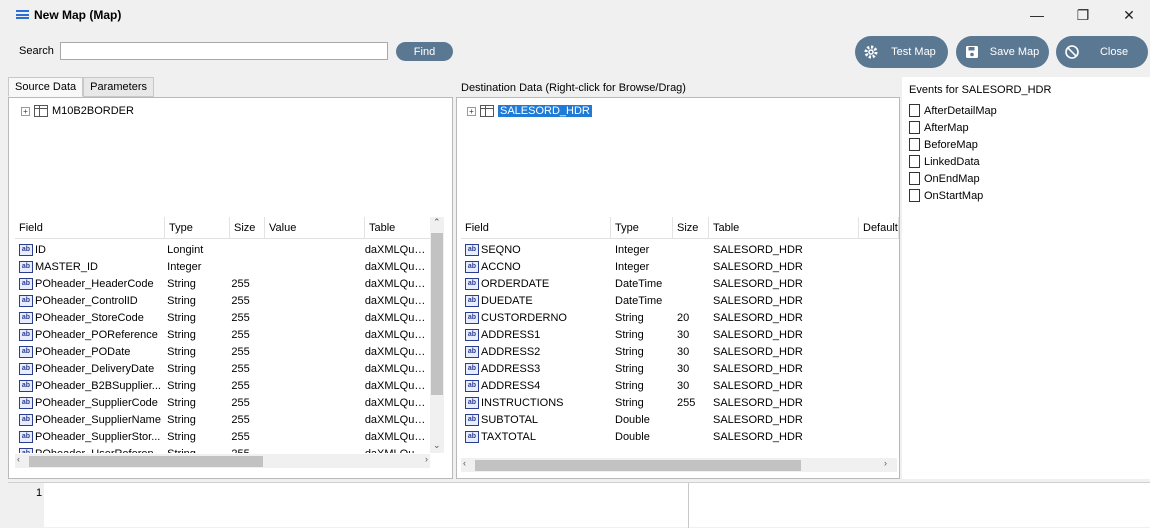 The width and height of the screenshot is (1150, 528). I want to click on table-row: ab TAXTOTAL Double SALESORD_HDR, so click(680, 436).